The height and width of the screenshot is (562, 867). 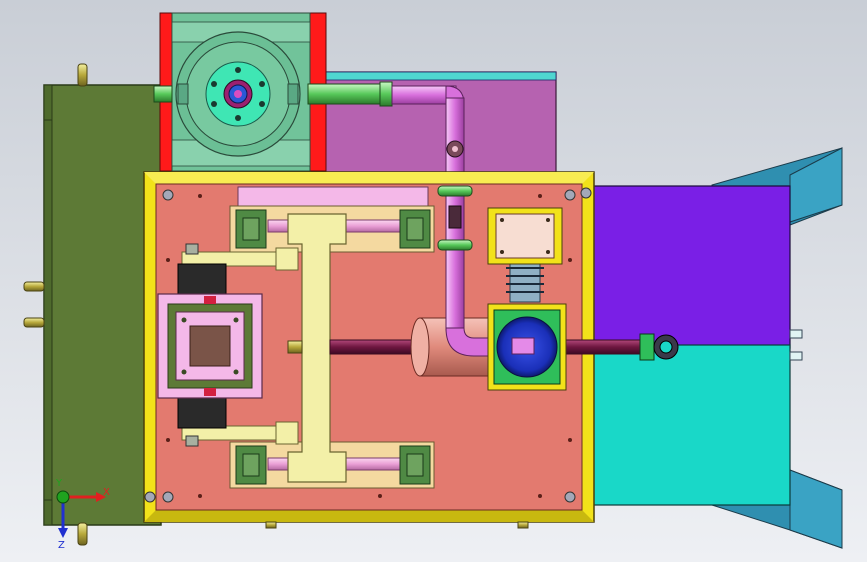 What do you see at coordinates (691, 425) in the screenshot?
I see `right-cyan-housing` at bounding box center [691, 425].